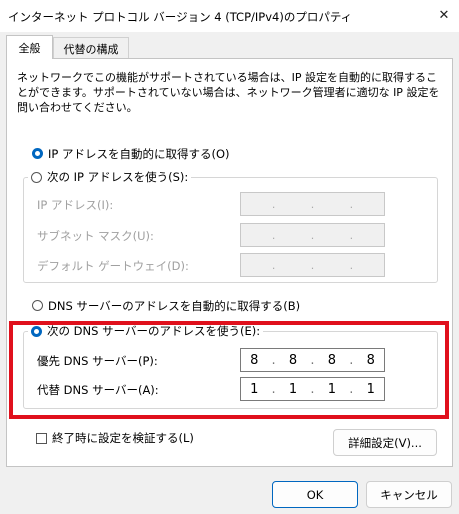 This screenshot has width=459, height=514. I want to click on subnet-mask-label: サブネット マスク(U):, so click(95, 236).